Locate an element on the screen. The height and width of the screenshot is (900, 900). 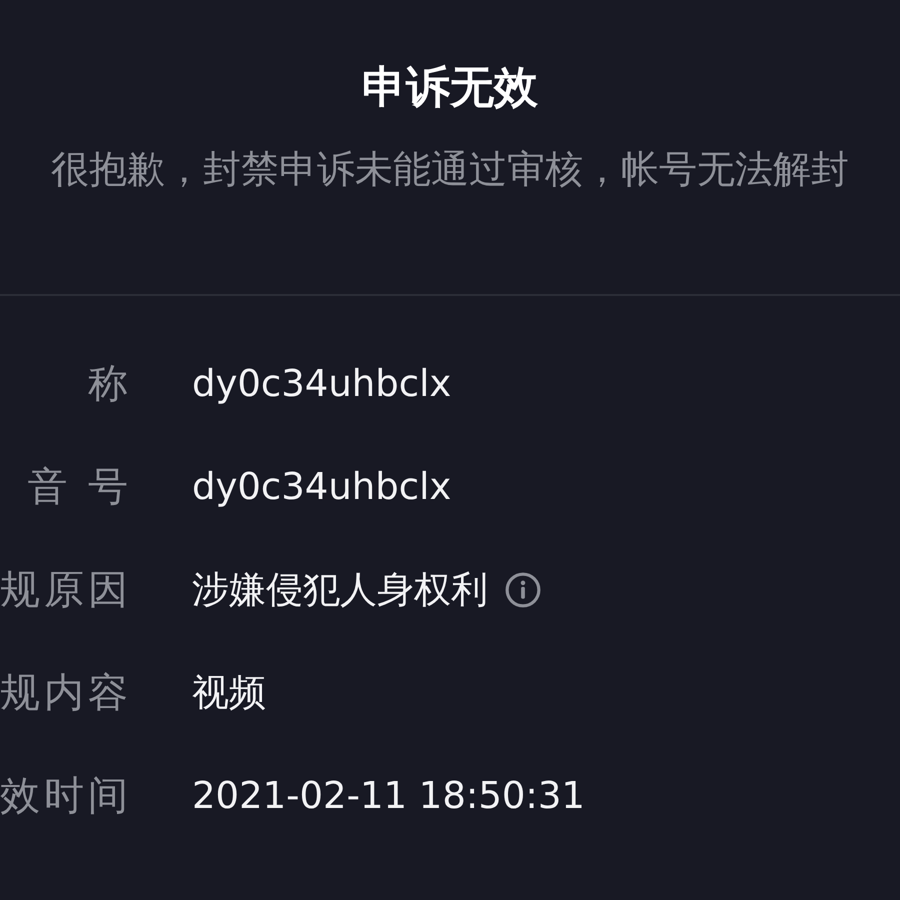
field-label: 称 is located at coordinates (109, 384).